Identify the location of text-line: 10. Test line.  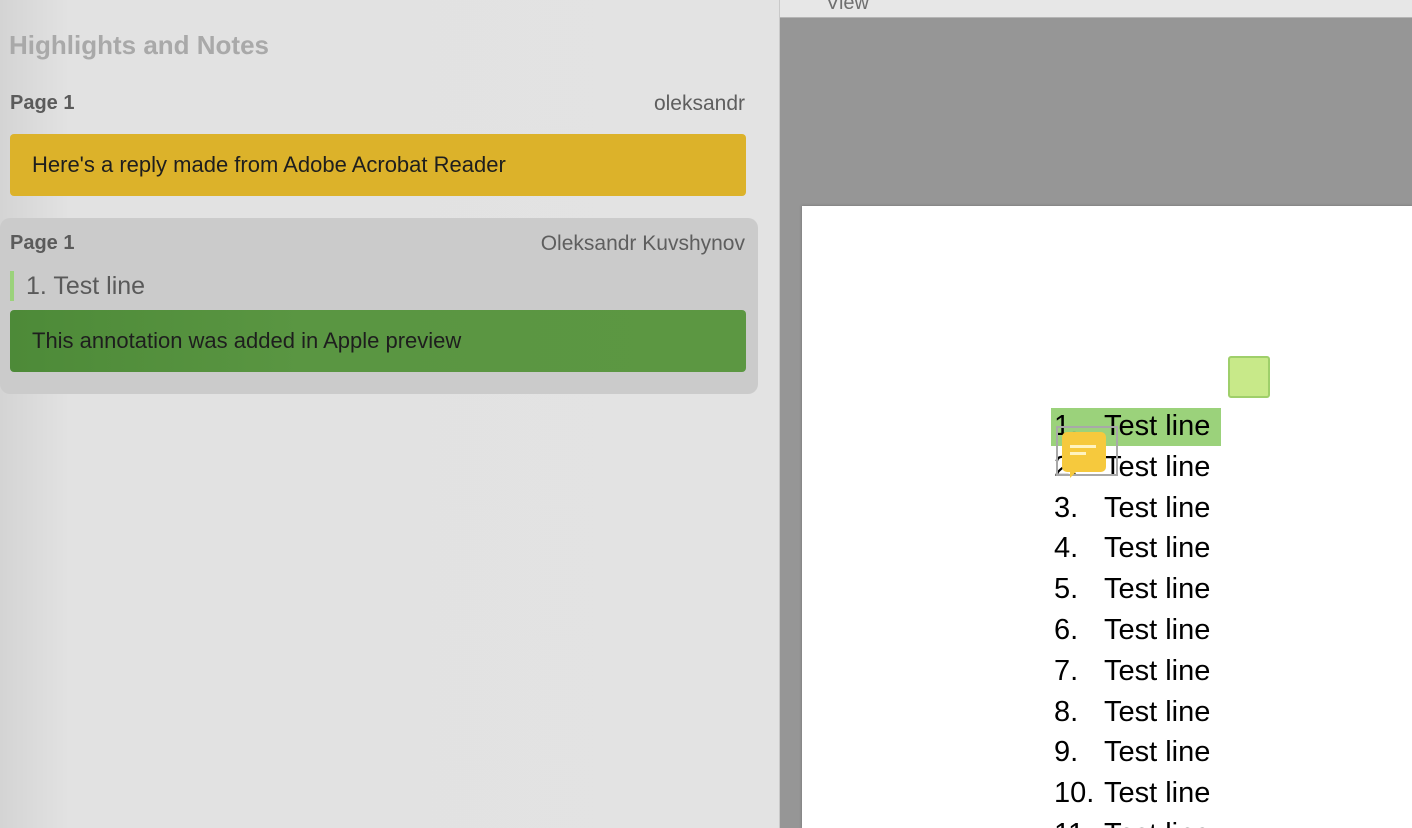
(1132, 793).